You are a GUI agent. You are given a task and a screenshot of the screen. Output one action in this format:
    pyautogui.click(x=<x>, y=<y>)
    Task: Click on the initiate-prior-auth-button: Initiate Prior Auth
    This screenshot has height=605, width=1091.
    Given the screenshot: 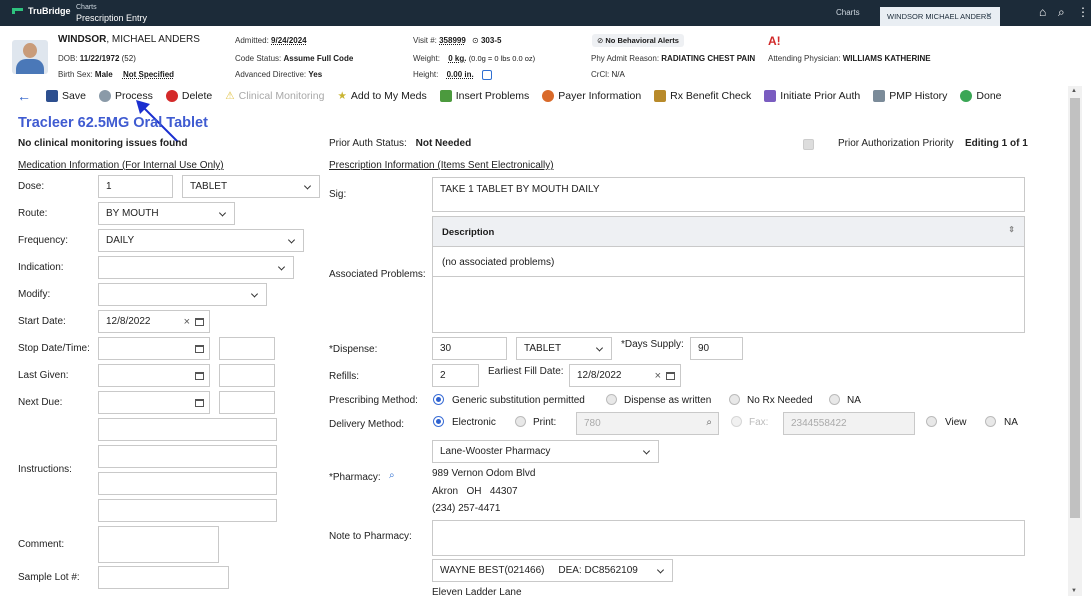 What is the action you would take?
    pyautogui.click(x=812, y=96)
    